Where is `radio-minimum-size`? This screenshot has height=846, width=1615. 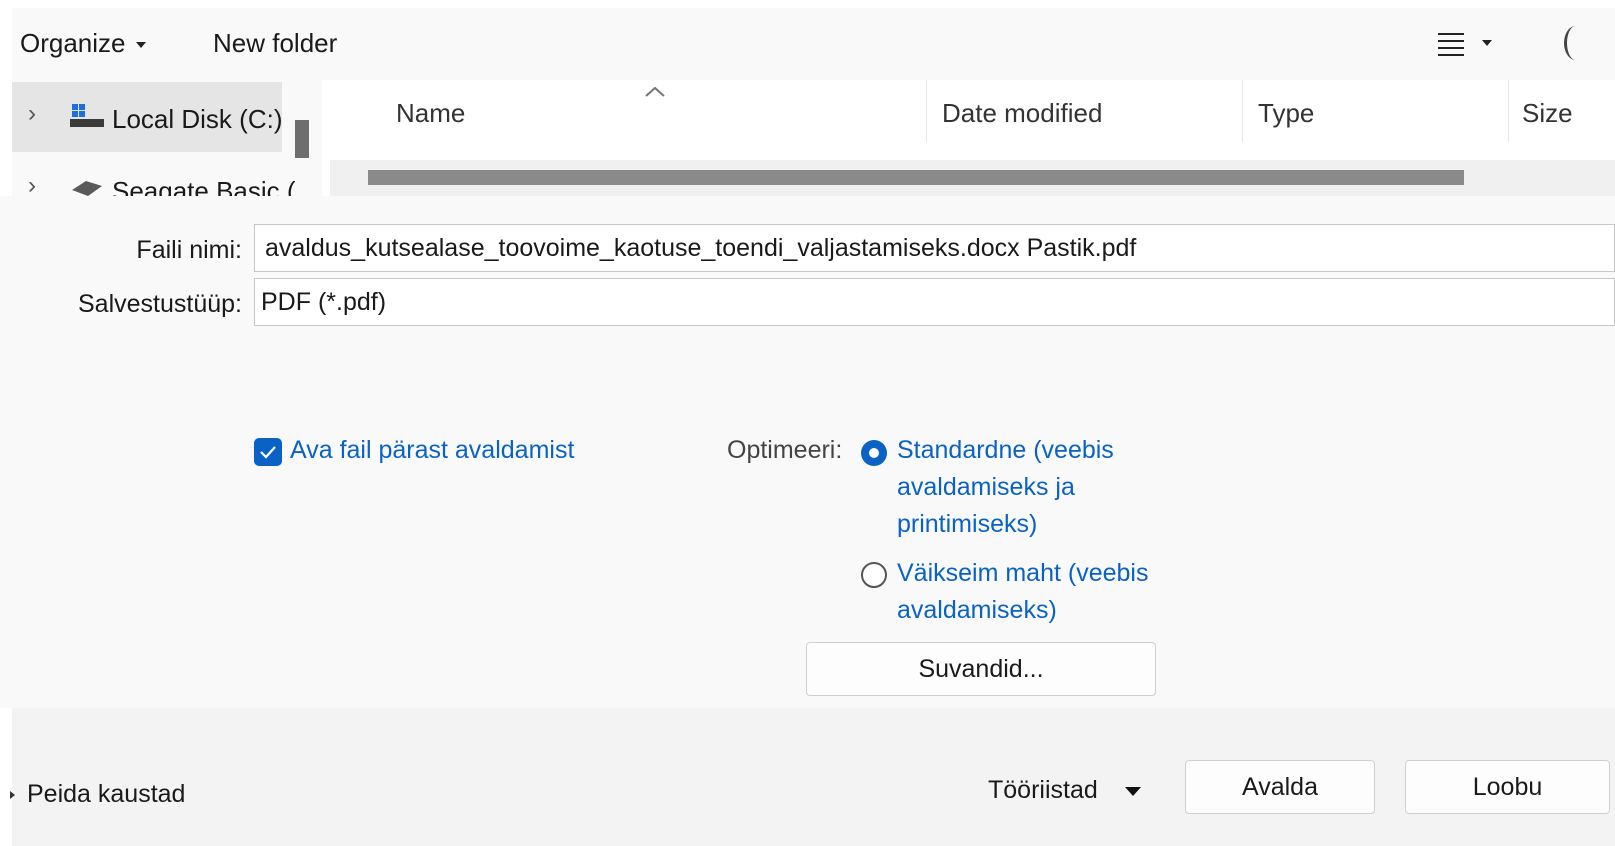
radio-minimum-size is located at coordinates (874, 575).